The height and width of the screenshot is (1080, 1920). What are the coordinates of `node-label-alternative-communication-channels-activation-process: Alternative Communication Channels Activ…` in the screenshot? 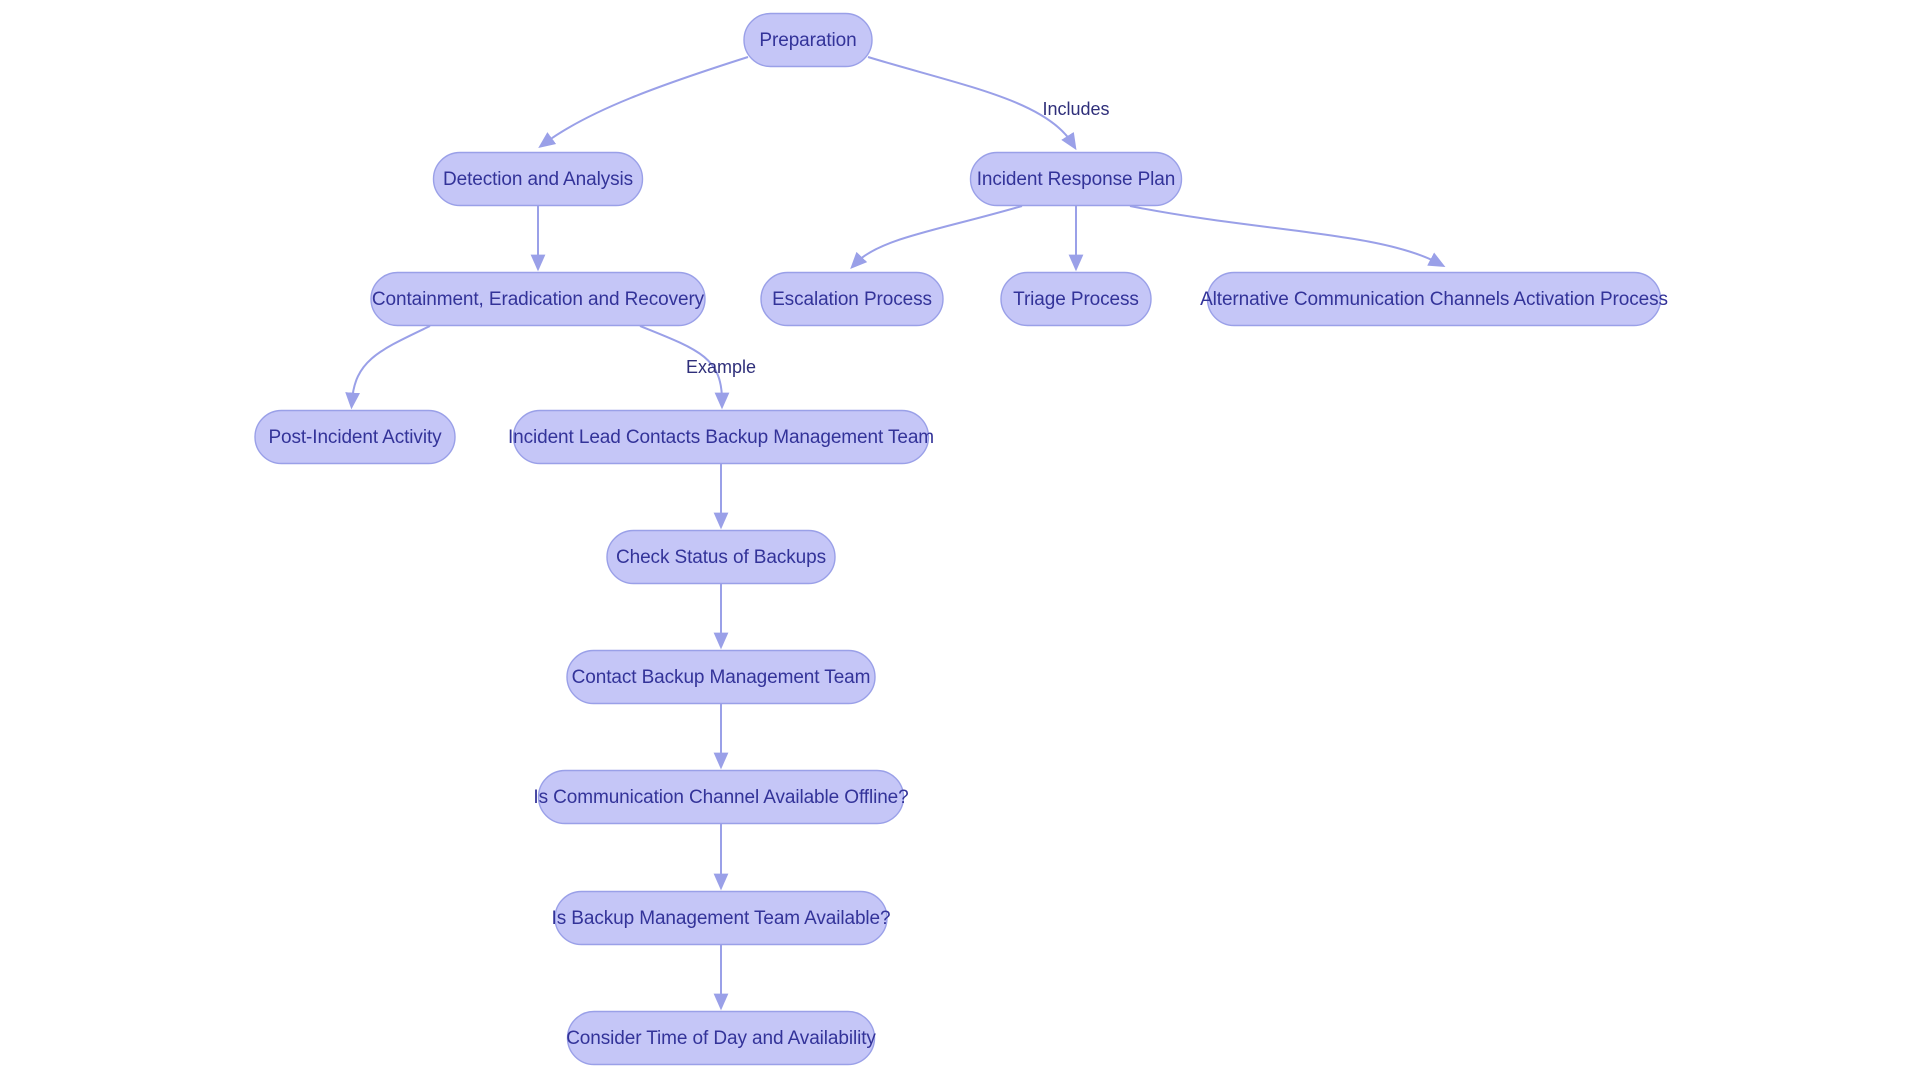 It's located at (1434, 299).